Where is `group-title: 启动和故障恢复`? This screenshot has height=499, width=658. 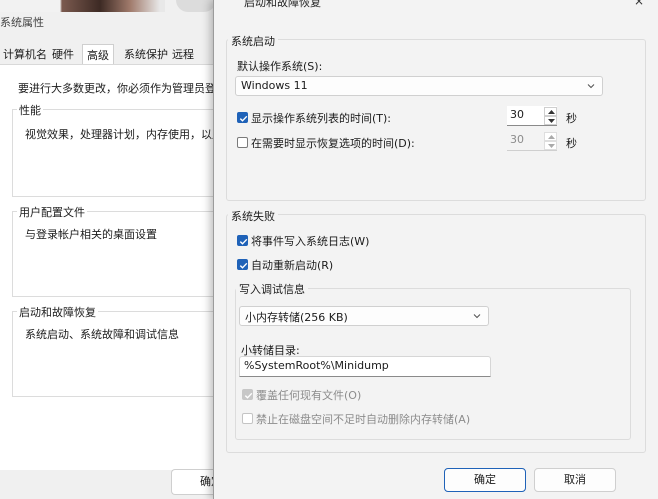 group-title: 启动和故障恢复 is located at coordinates (57, 312).